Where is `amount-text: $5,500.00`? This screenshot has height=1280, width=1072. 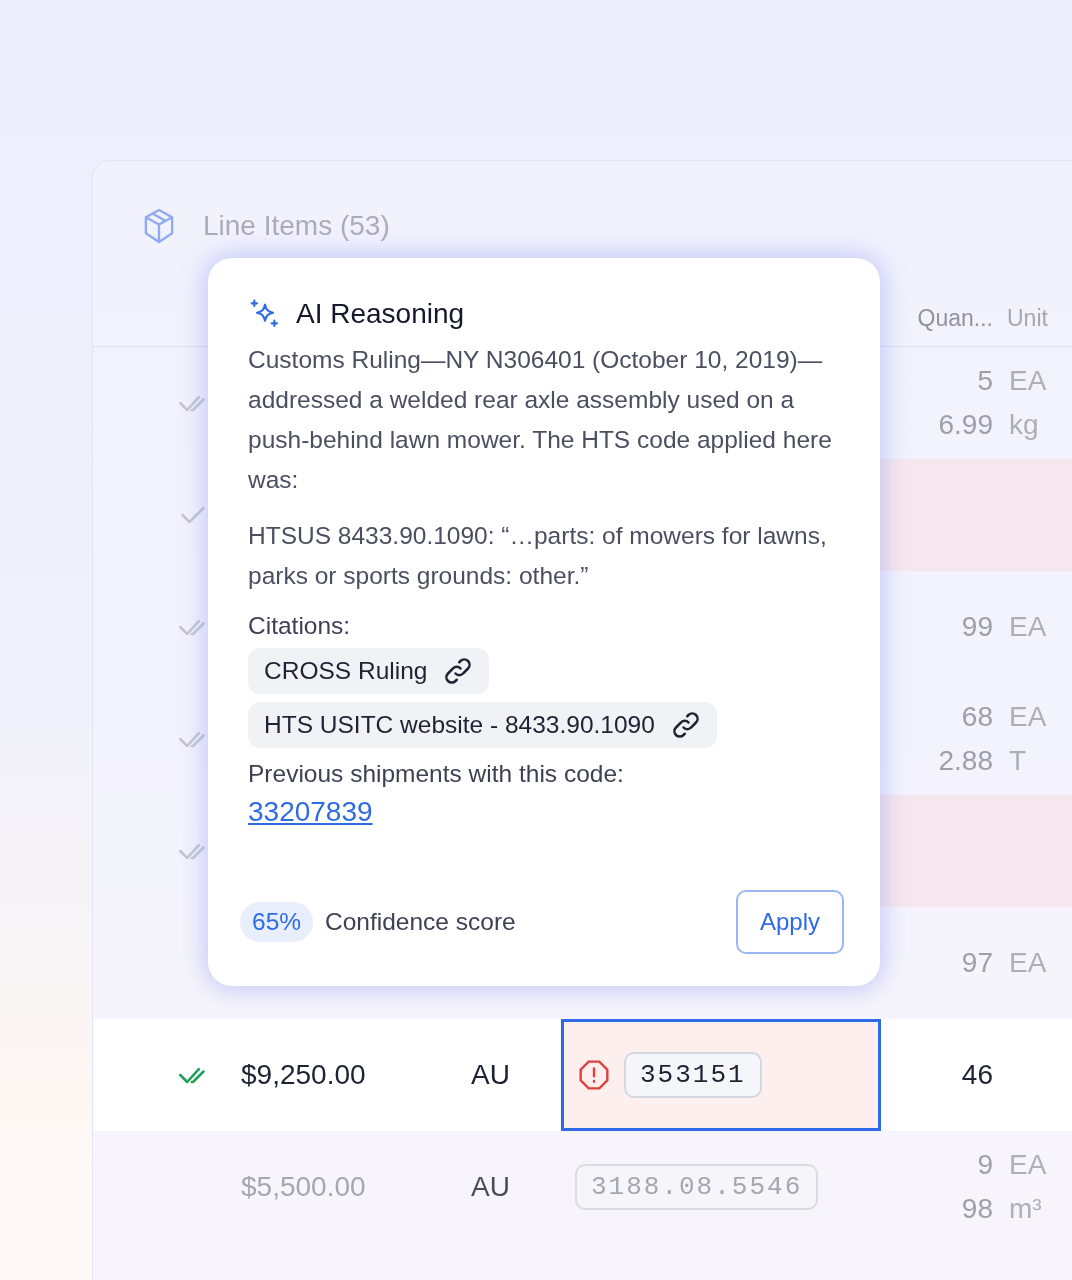 amount-text: $5,500.00 is located at coordinates (303, 1186).